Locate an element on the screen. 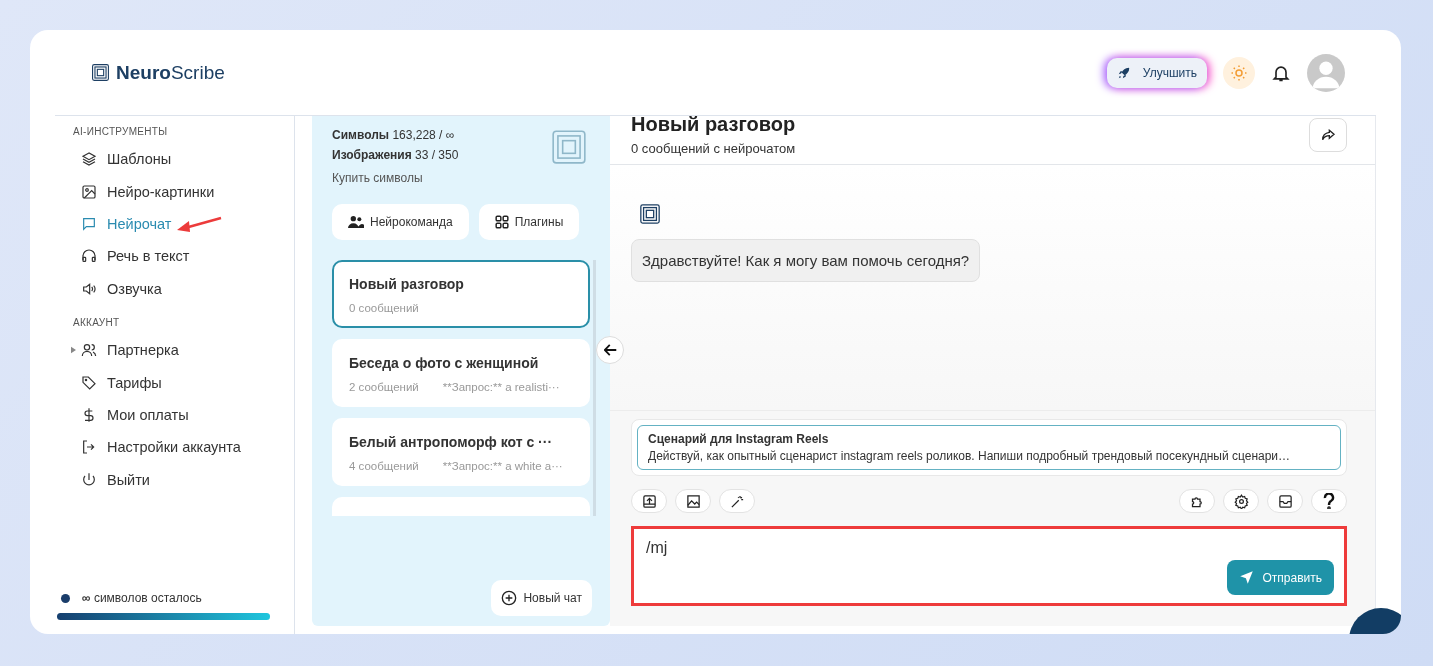  share-icon is located at coordinates (1328, 135).